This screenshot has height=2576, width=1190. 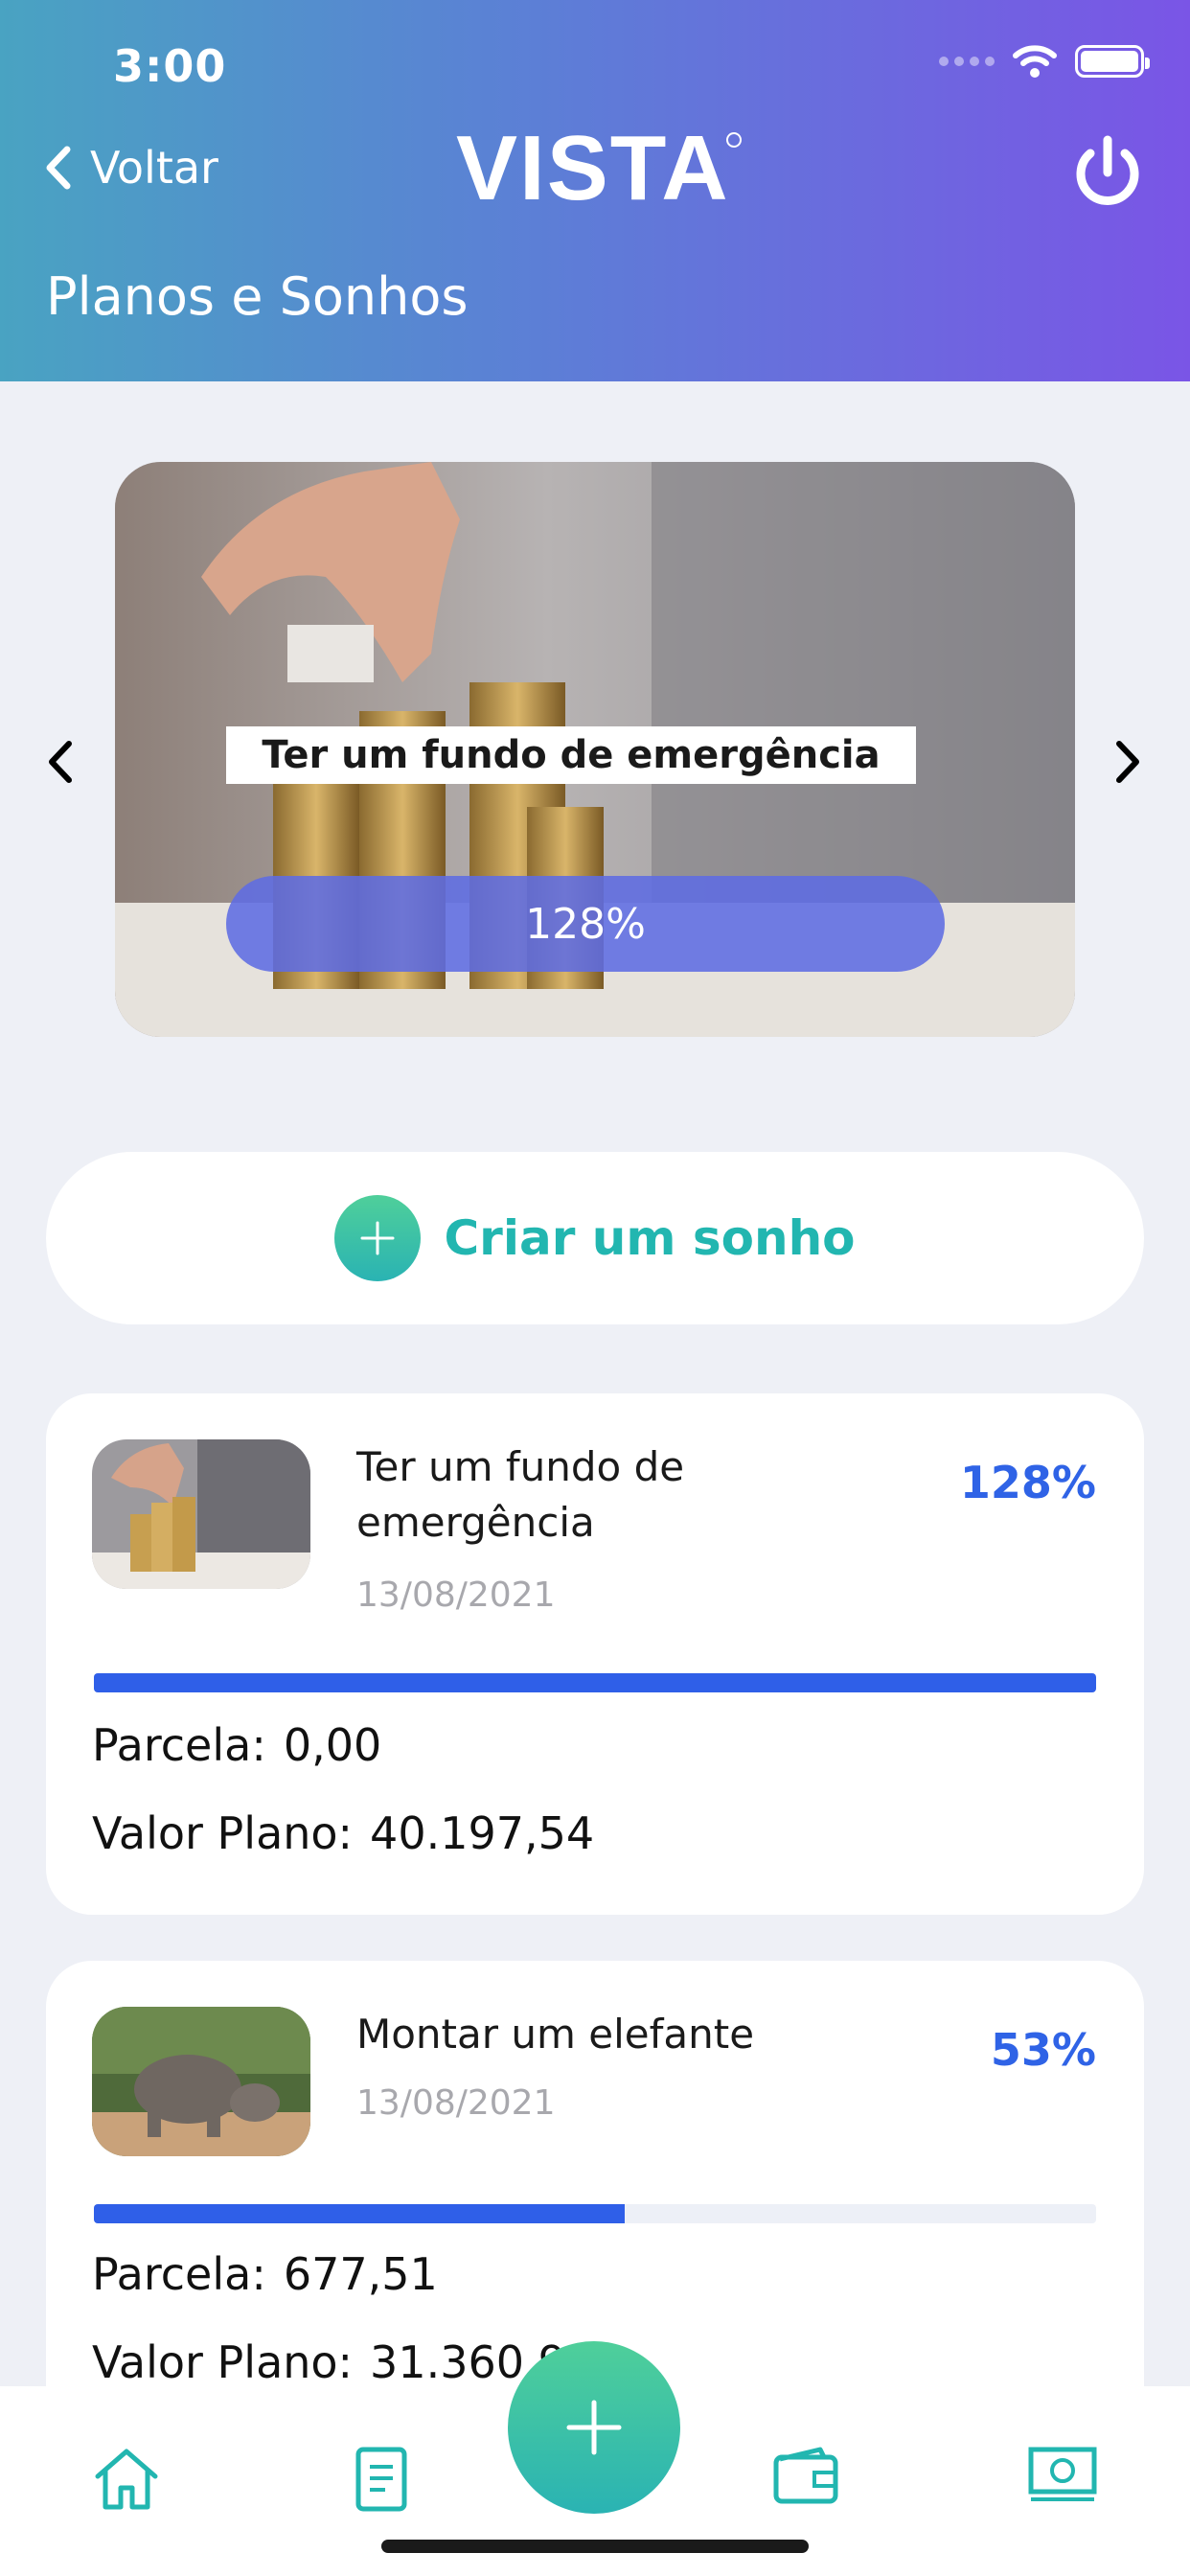 I want to click on create-dream-button: Criar um sonho, so click(x=595, y=1238).